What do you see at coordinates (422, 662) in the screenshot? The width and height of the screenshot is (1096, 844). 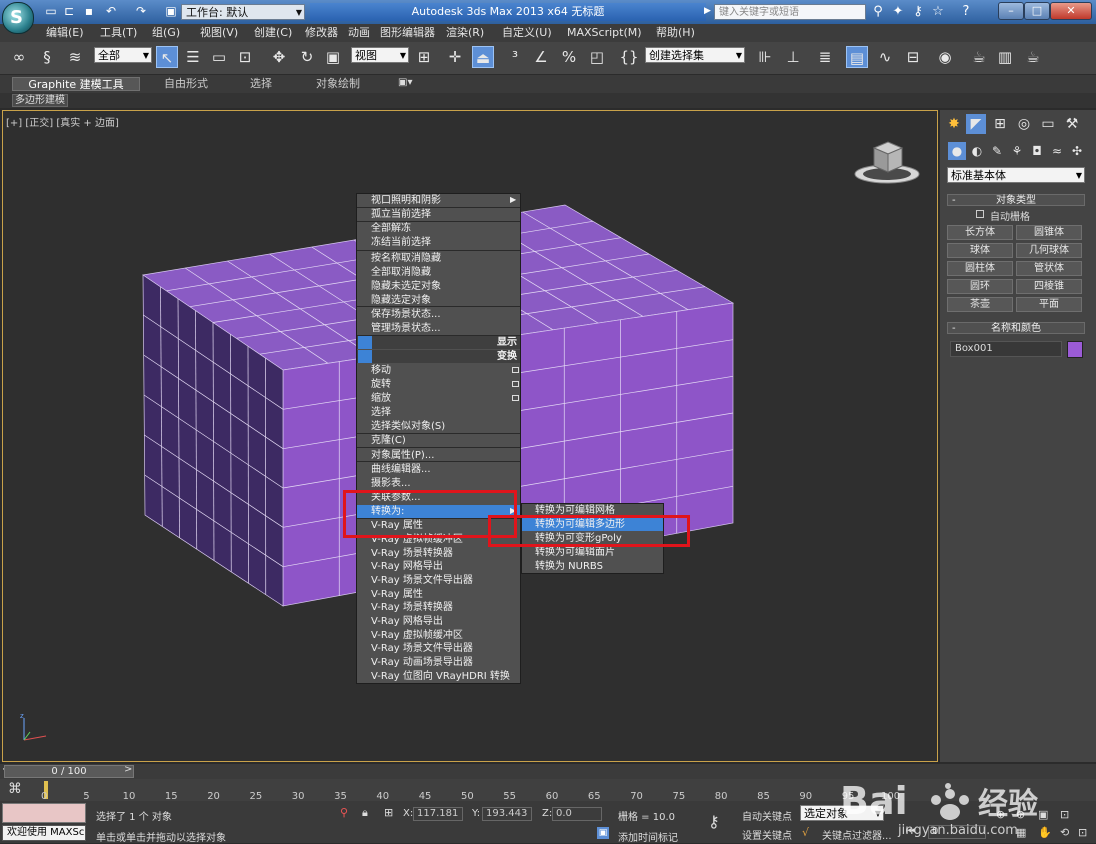 I see `quad-menu-item: V-Ray 动画场景导出器` at bounding box center [422, 662].